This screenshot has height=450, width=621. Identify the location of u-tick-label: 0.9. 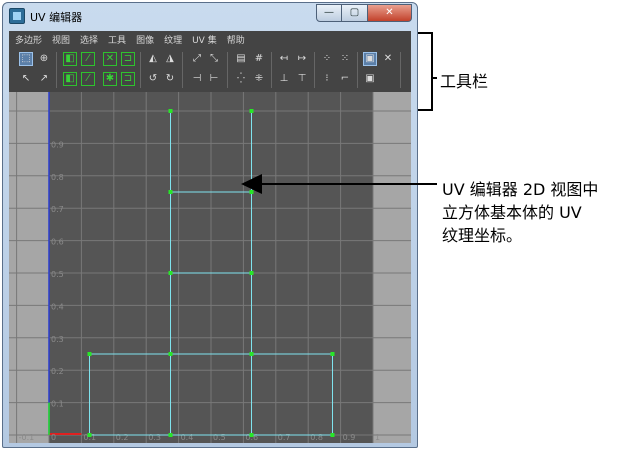
(349, 437).